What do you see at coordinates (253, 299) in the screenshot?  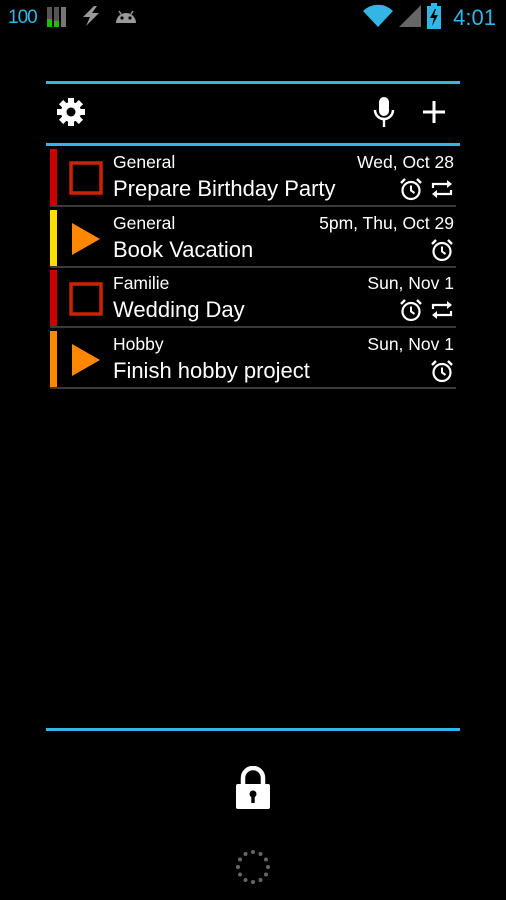 I see `task-row: Familie Wedding Day Sun, Nov 1` at bounding box center [253, 299].